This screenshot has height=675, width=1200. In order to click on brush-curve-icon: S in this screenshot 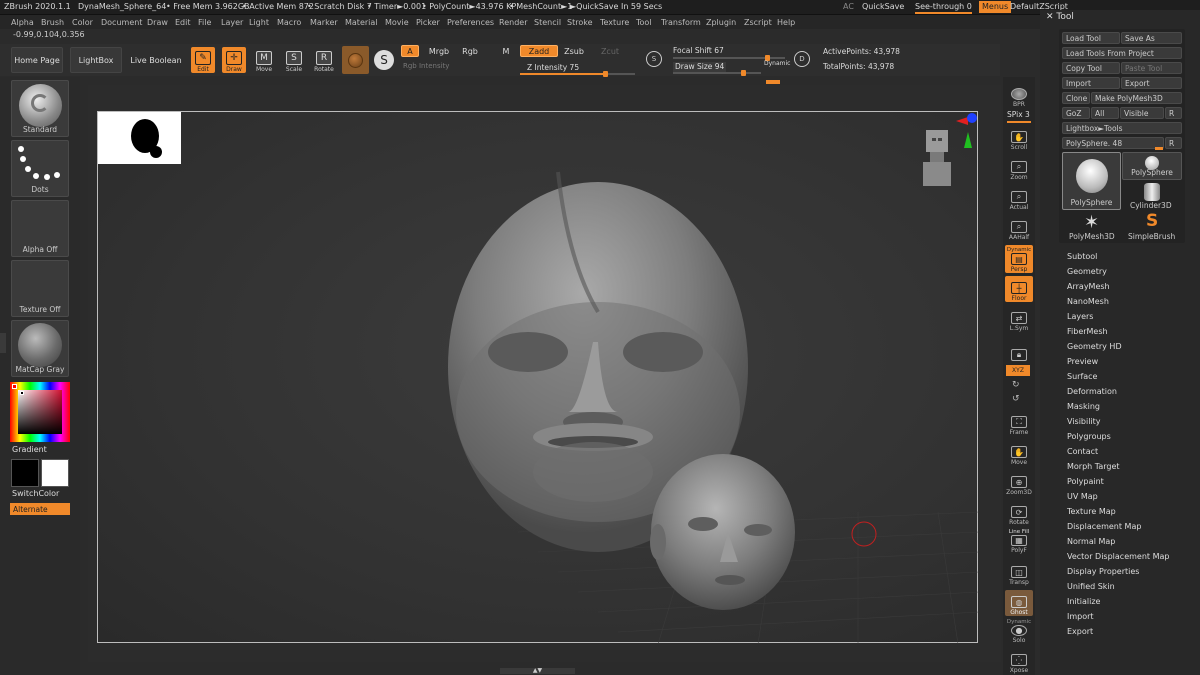, I will do `click(654, 59)`.